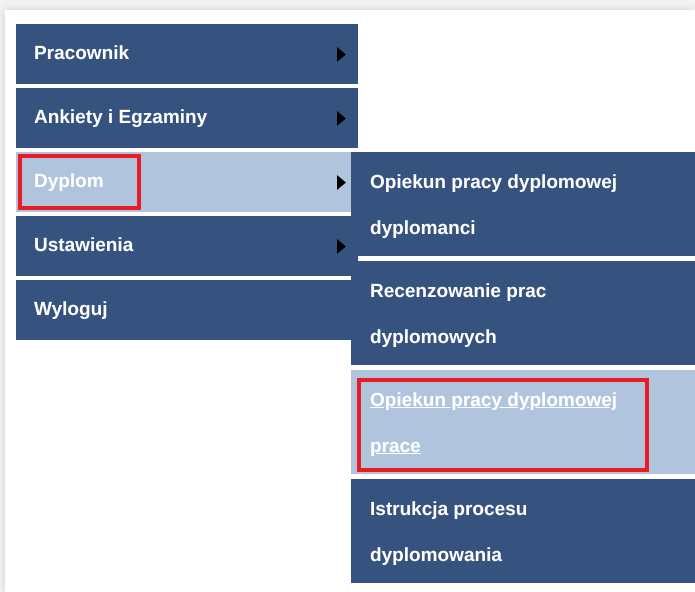 The width and height of the screenshot is (695, 592). I want to click on submenu-item: Recenzowanie prac dyplomowych, so click(523, 313).